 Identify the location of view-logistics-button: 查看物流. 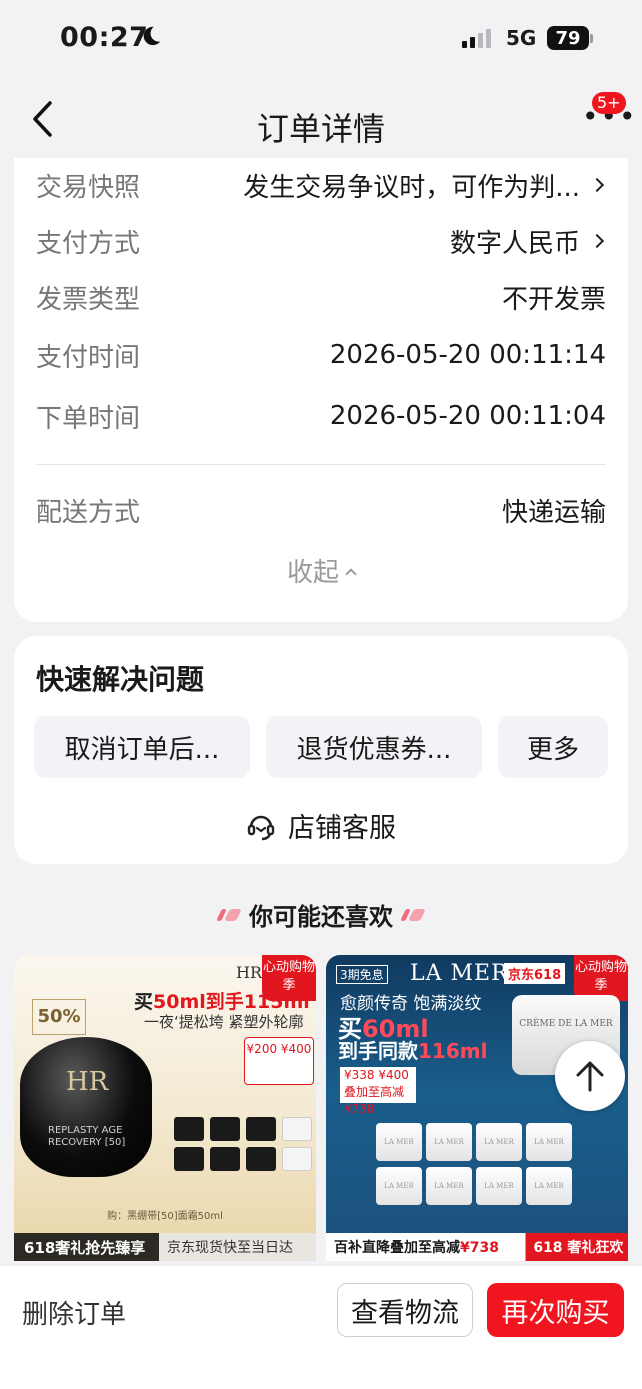
(405, 1310).